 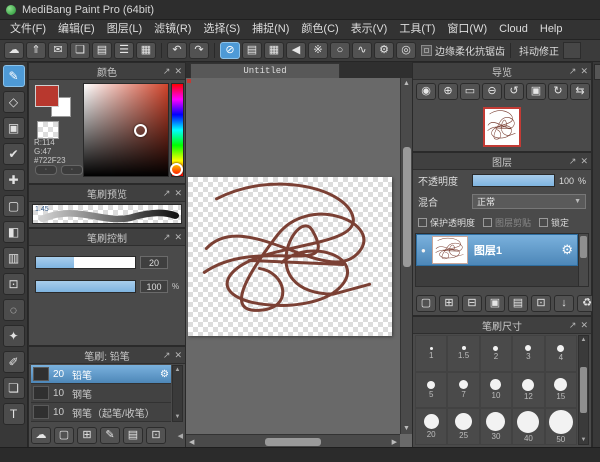 I want to click on flip-horizontal-icon: ⇆, so click(x=580, y=91).